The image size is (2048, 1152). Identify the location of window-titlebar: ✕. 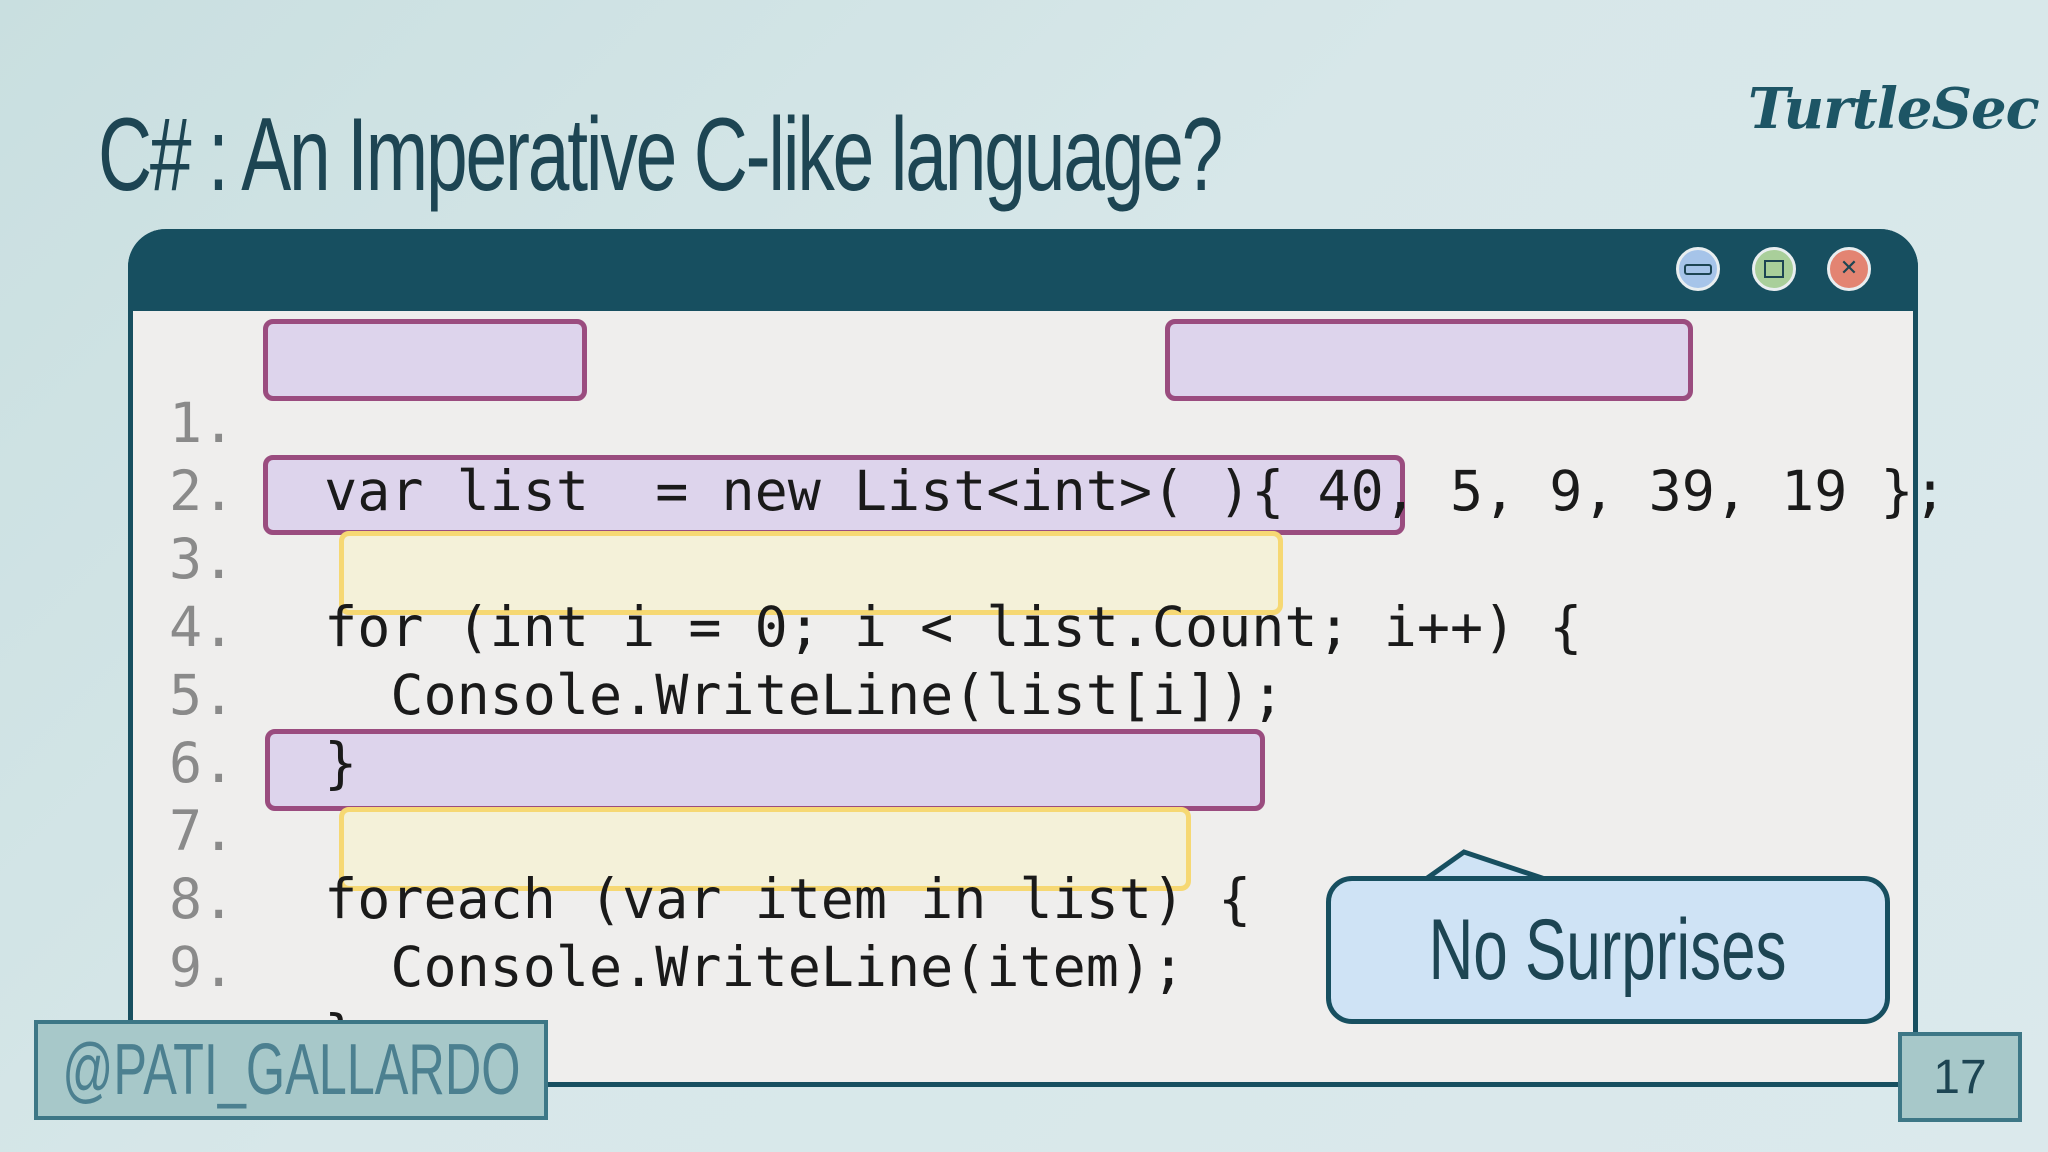
(1023, 270).